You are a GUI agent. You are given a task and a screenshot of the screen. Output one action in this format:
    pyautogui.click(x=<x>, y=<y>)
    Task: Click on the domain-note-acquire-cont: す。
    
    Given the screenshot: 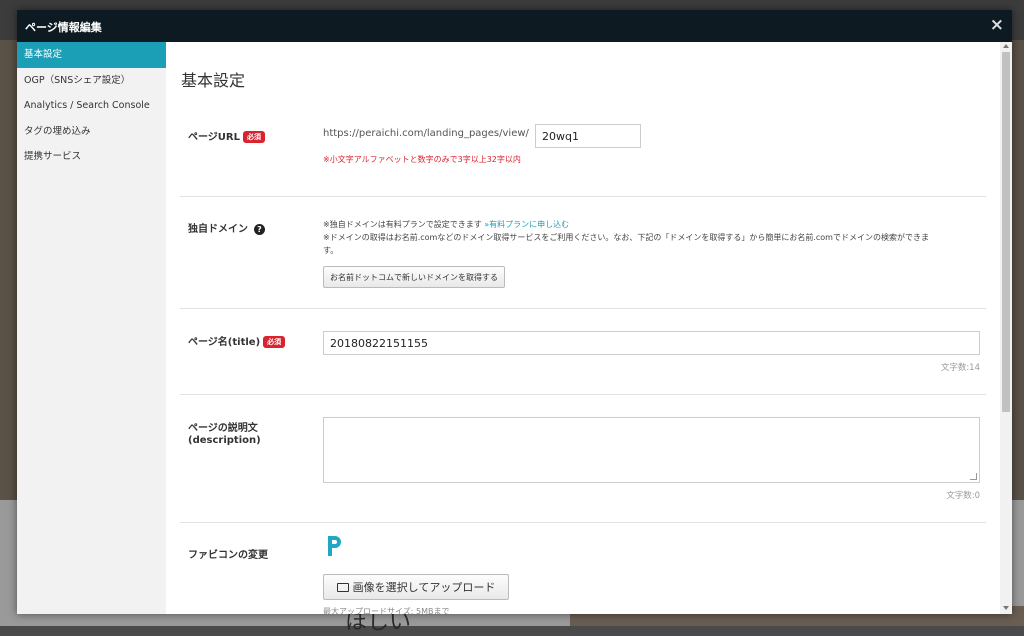 What is the action you would take?
    pyautogui.click(x=331, y=250)
    